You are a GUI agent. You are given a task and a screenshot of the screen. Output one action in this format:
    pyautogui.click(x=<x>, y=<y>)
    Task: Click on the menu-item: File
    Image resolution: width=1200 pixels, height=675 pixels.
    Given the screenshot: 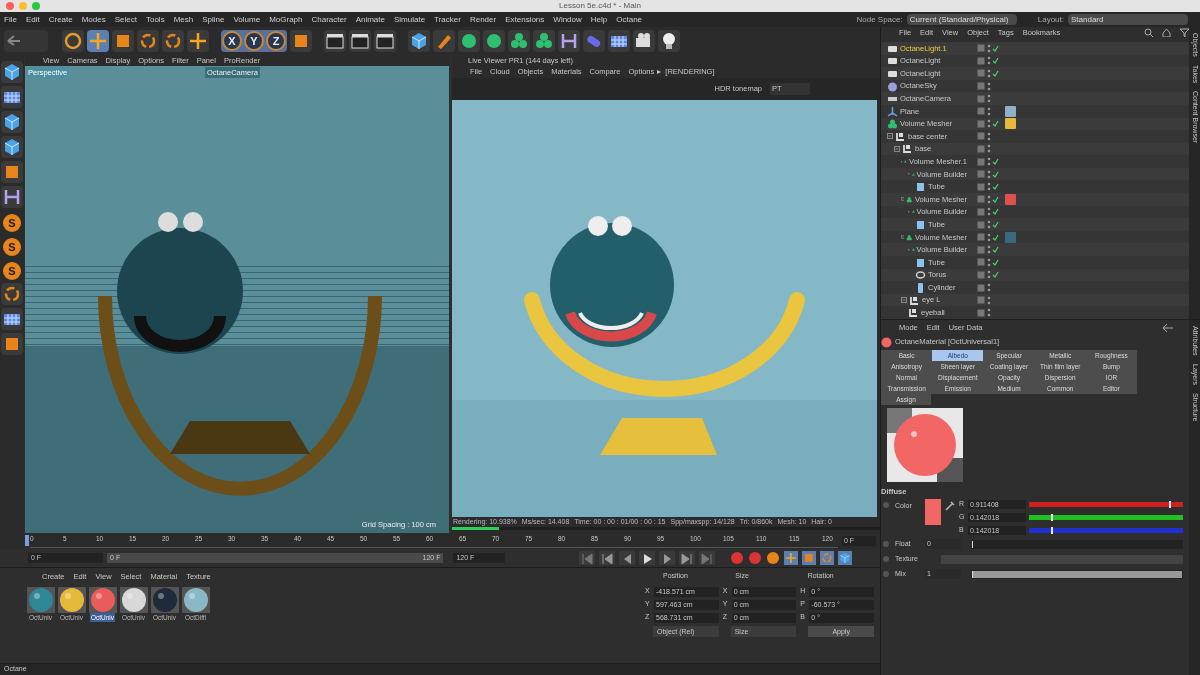 What is the action you would take?
    pyautogui.click(x=10, y=19)
    